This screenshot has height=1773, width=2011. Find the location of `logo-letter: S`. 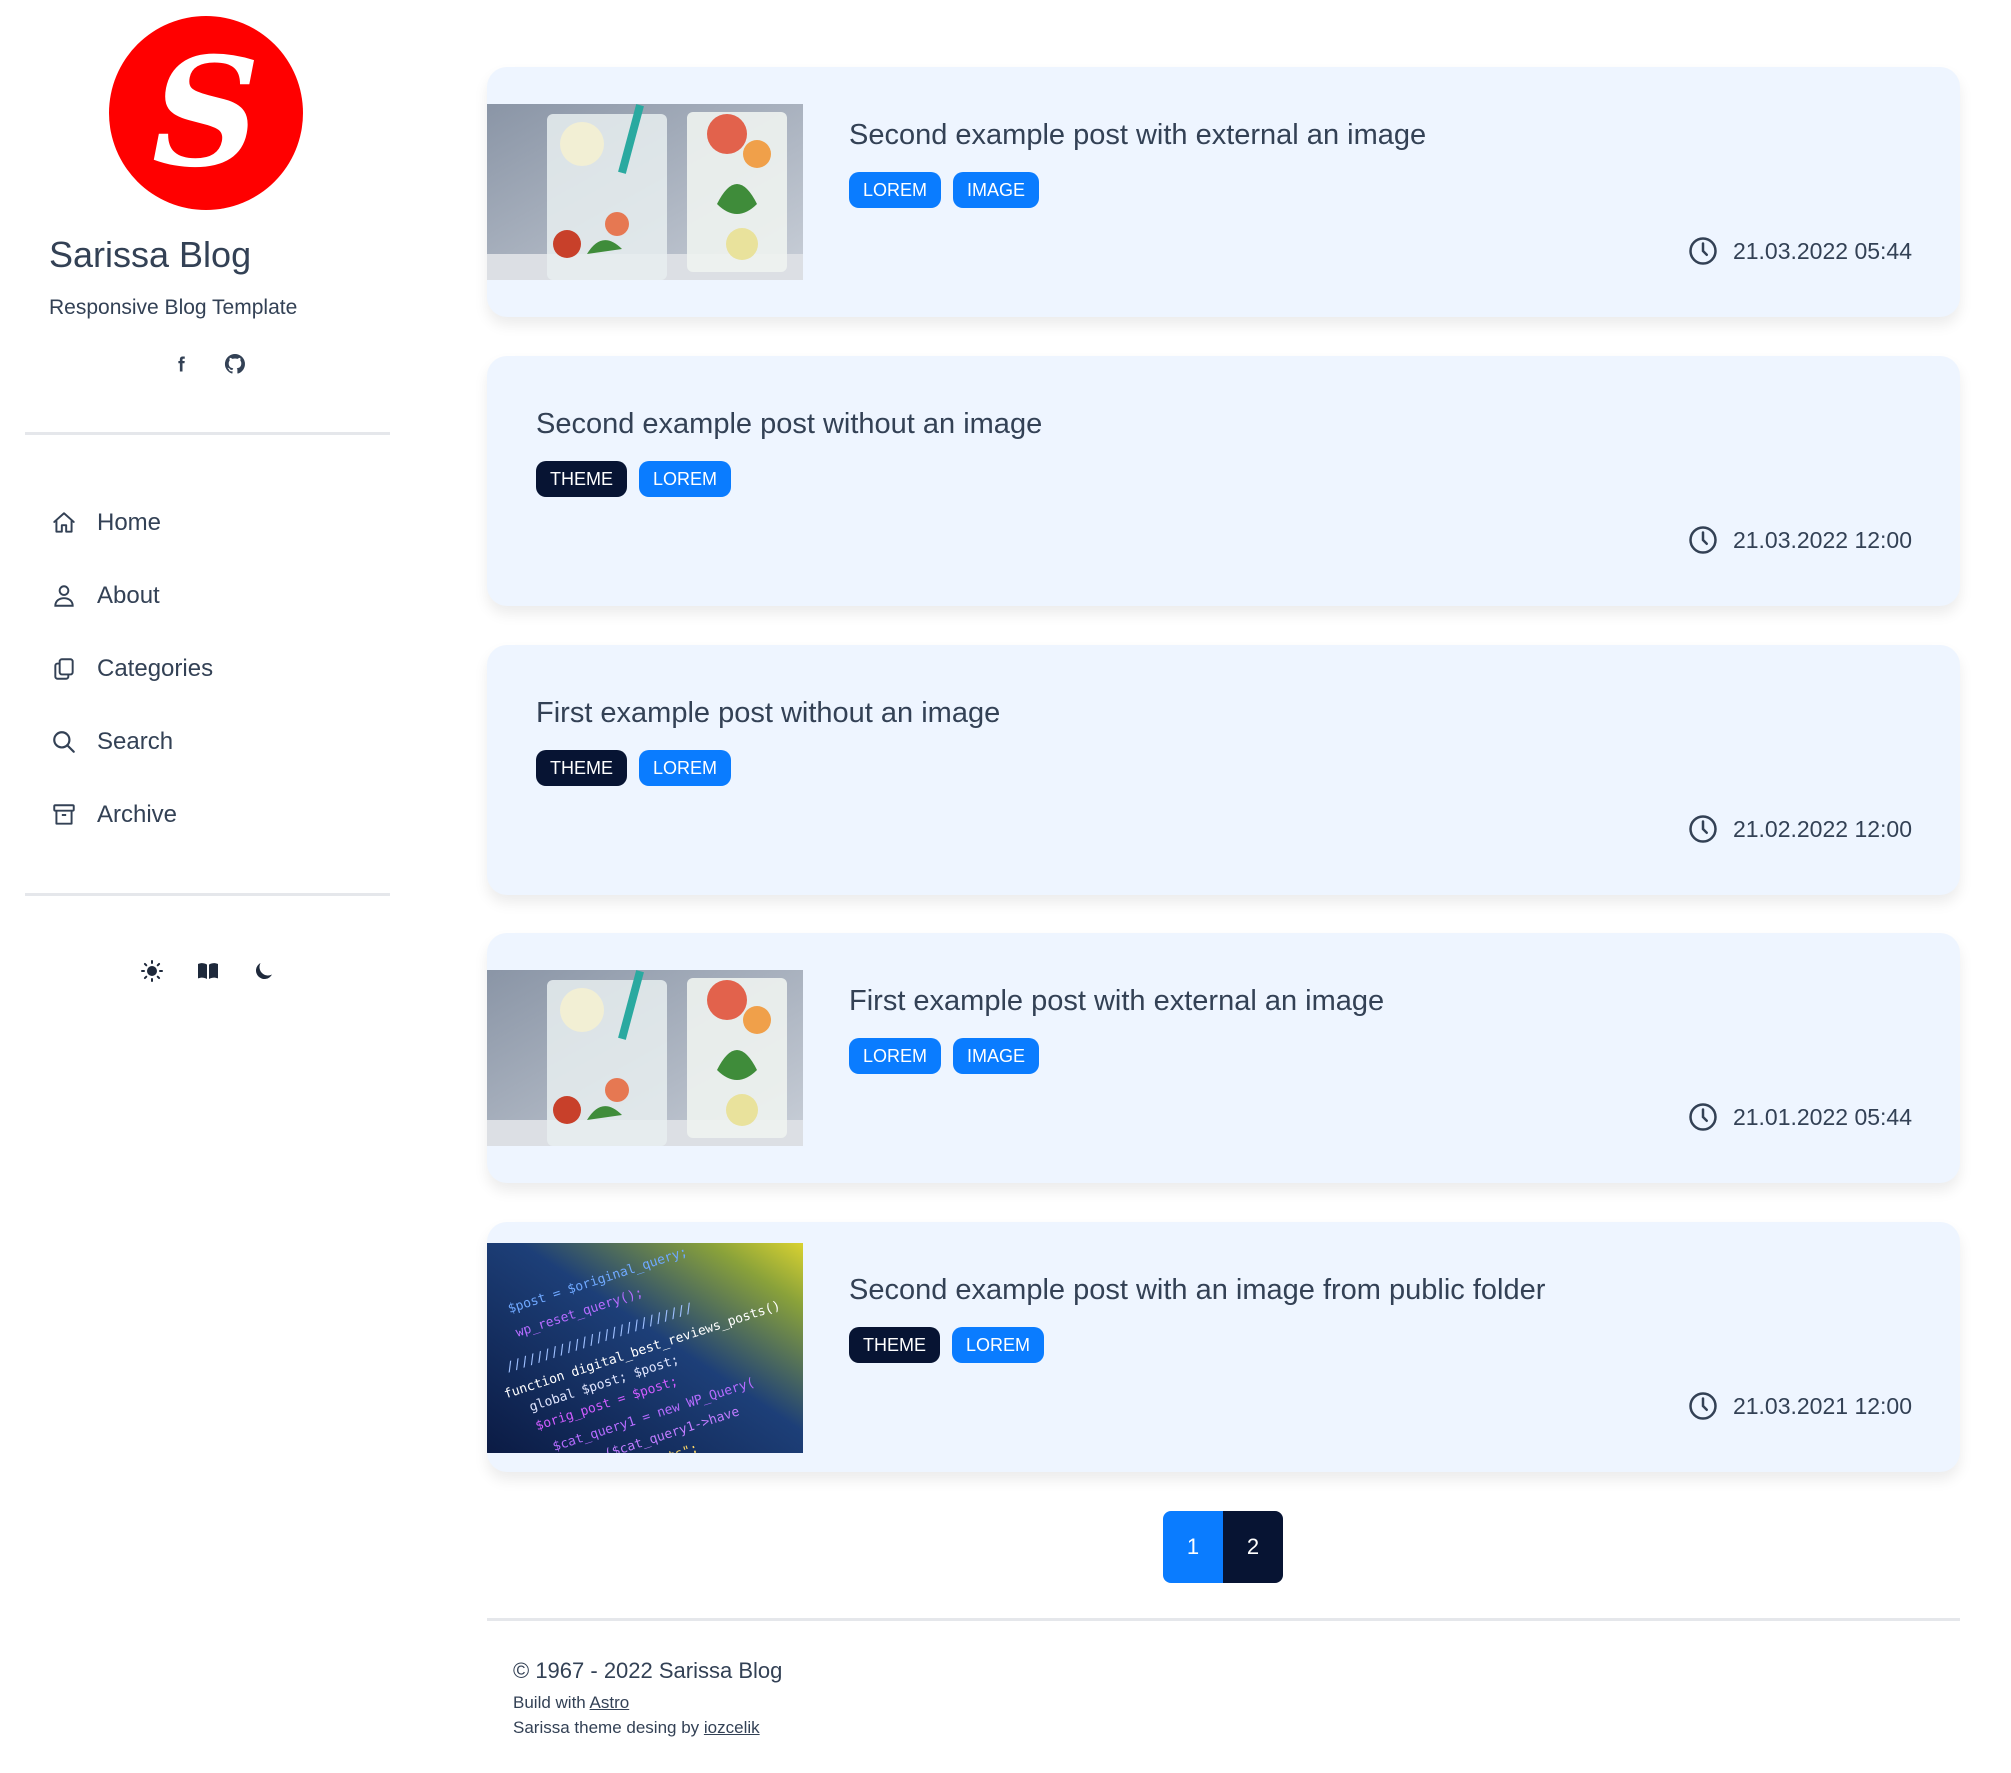

logo-letter: S is located at coordinates (206, 113).